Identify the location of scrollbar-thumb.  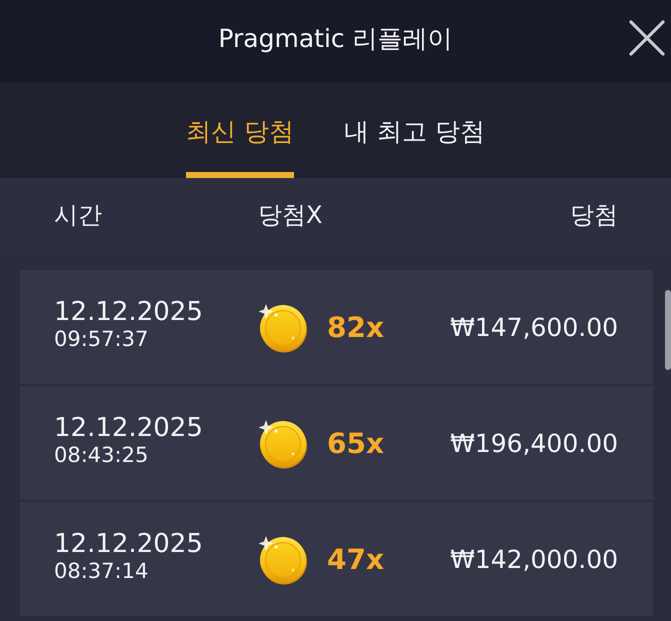
(668, 330).